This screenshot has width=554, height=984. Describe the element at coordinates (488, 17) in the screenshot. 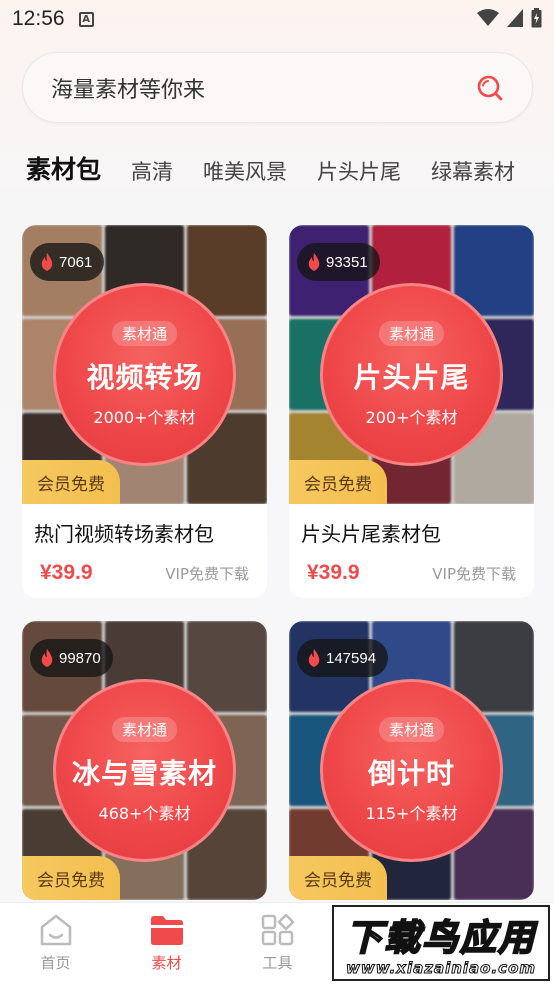

I see `wifi-icon` at that location.